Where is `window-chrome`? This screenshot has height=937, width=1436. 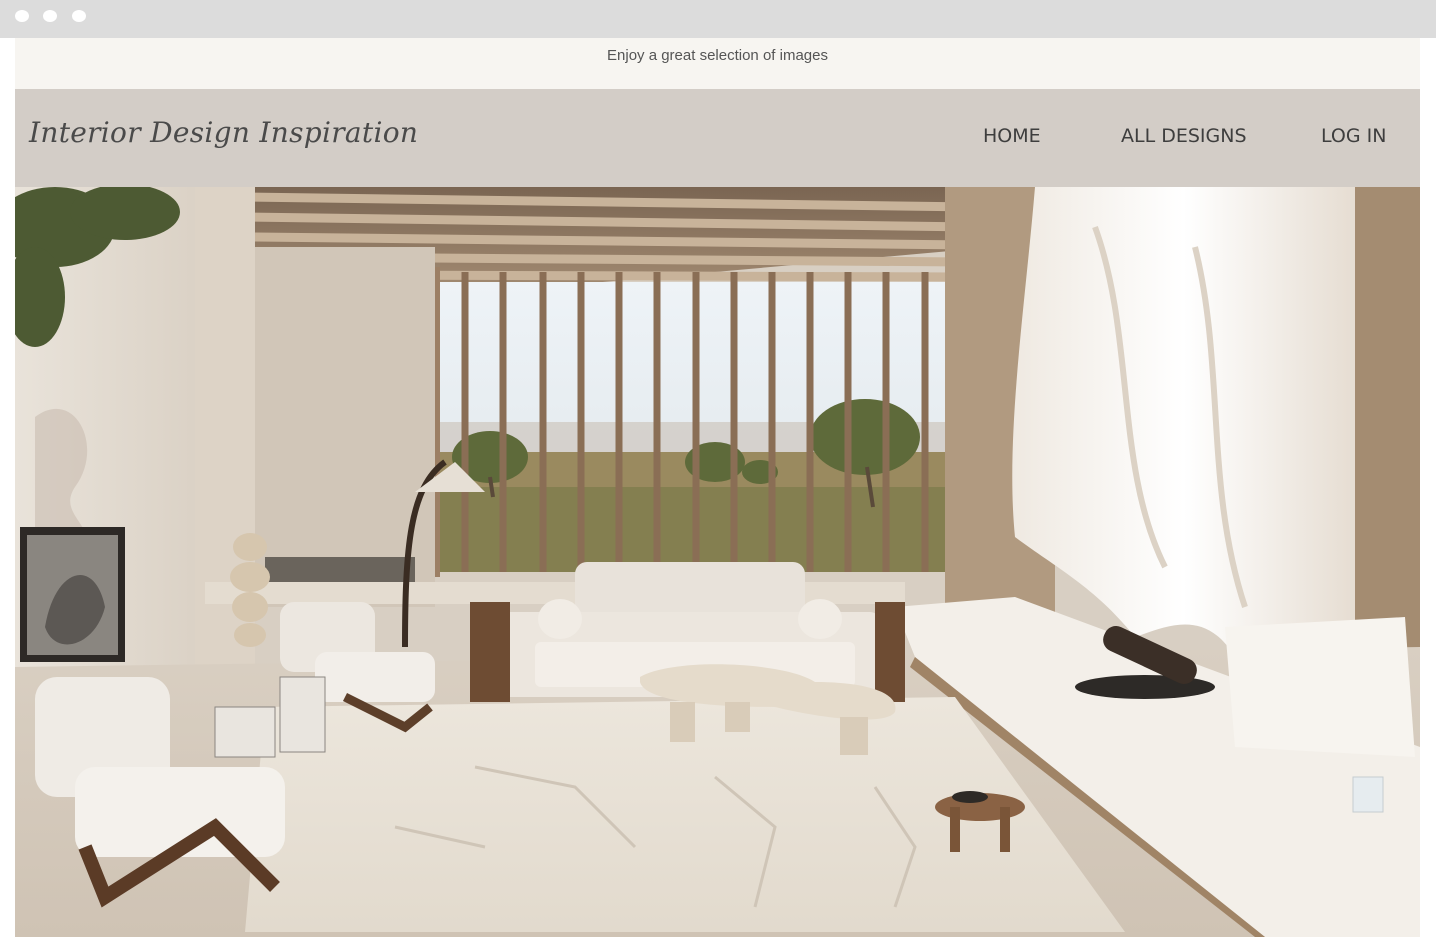
window-chrome is located at coordinates (718, 19).